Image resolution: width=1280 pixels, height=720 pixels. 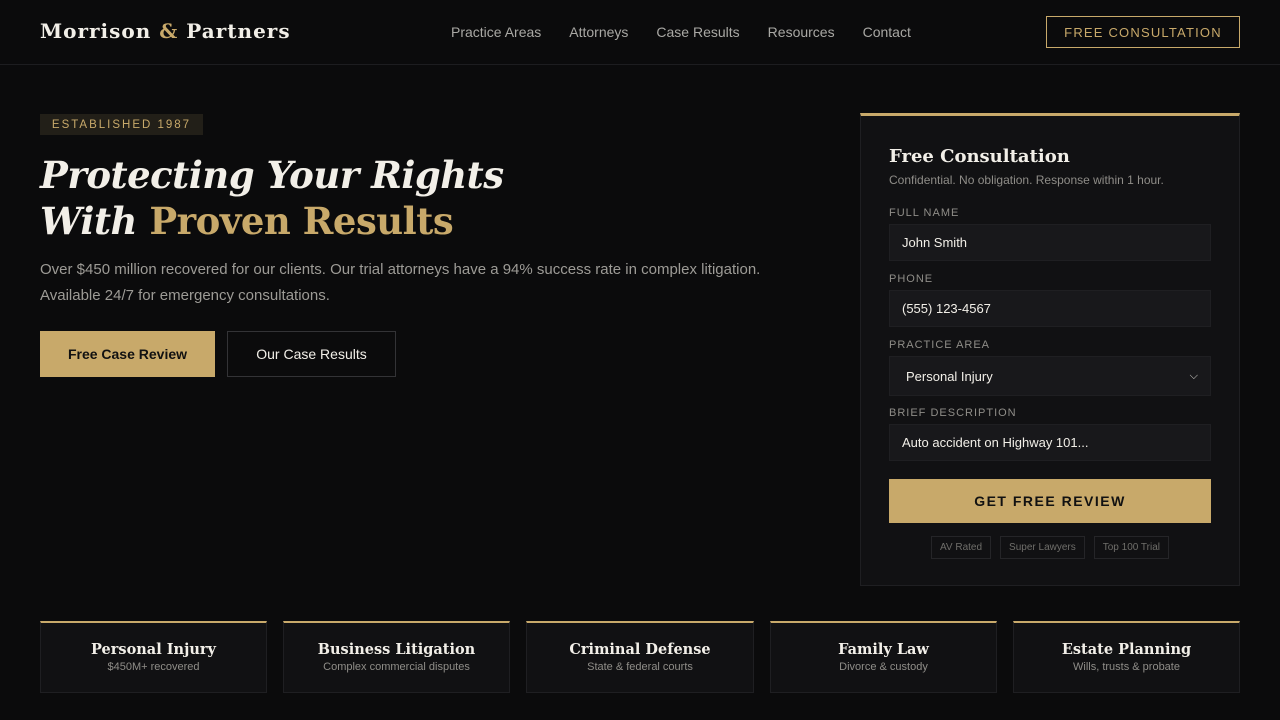 What do you see at coordinates (1126, 649) in the screenshot?
I see `practice-card-title: Estate Planning` at bounding box center [1126, 649].